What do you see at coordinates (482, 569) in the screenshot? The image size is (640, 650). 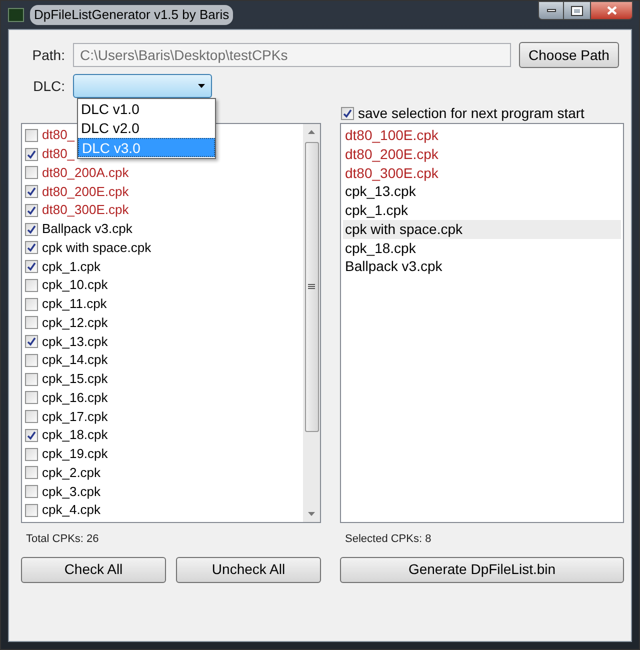 I see `generate-button: Generate DpFileList.bin` at bounding box center [482, 569].